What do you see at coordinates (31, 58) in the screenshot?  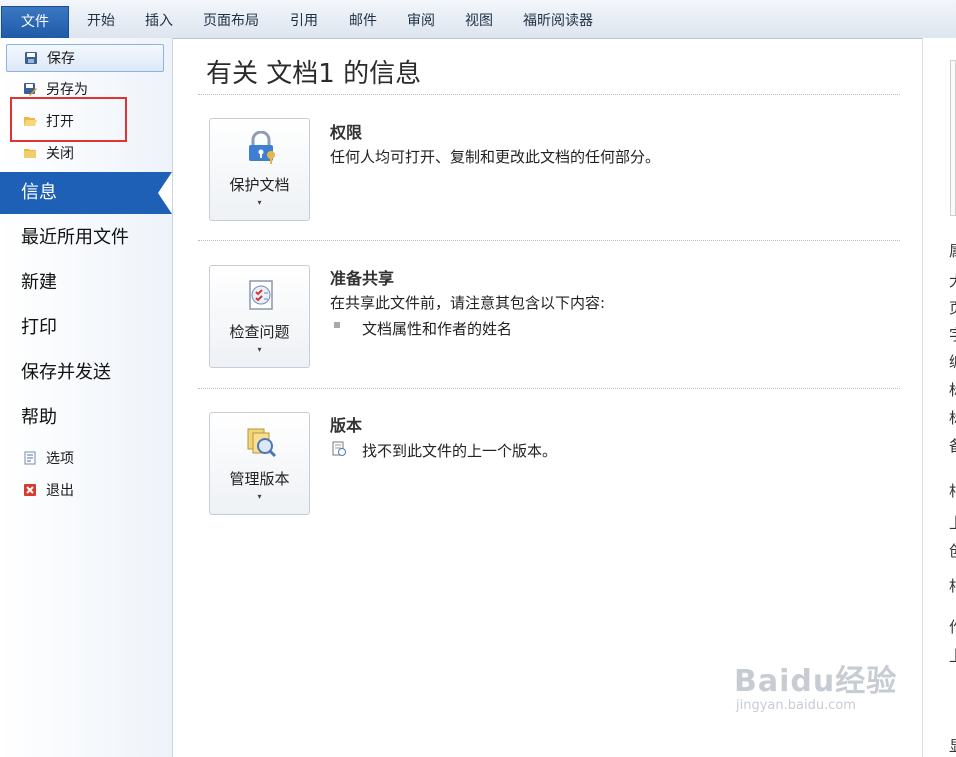 I see `save-icon` at bounding box center [31, 58].